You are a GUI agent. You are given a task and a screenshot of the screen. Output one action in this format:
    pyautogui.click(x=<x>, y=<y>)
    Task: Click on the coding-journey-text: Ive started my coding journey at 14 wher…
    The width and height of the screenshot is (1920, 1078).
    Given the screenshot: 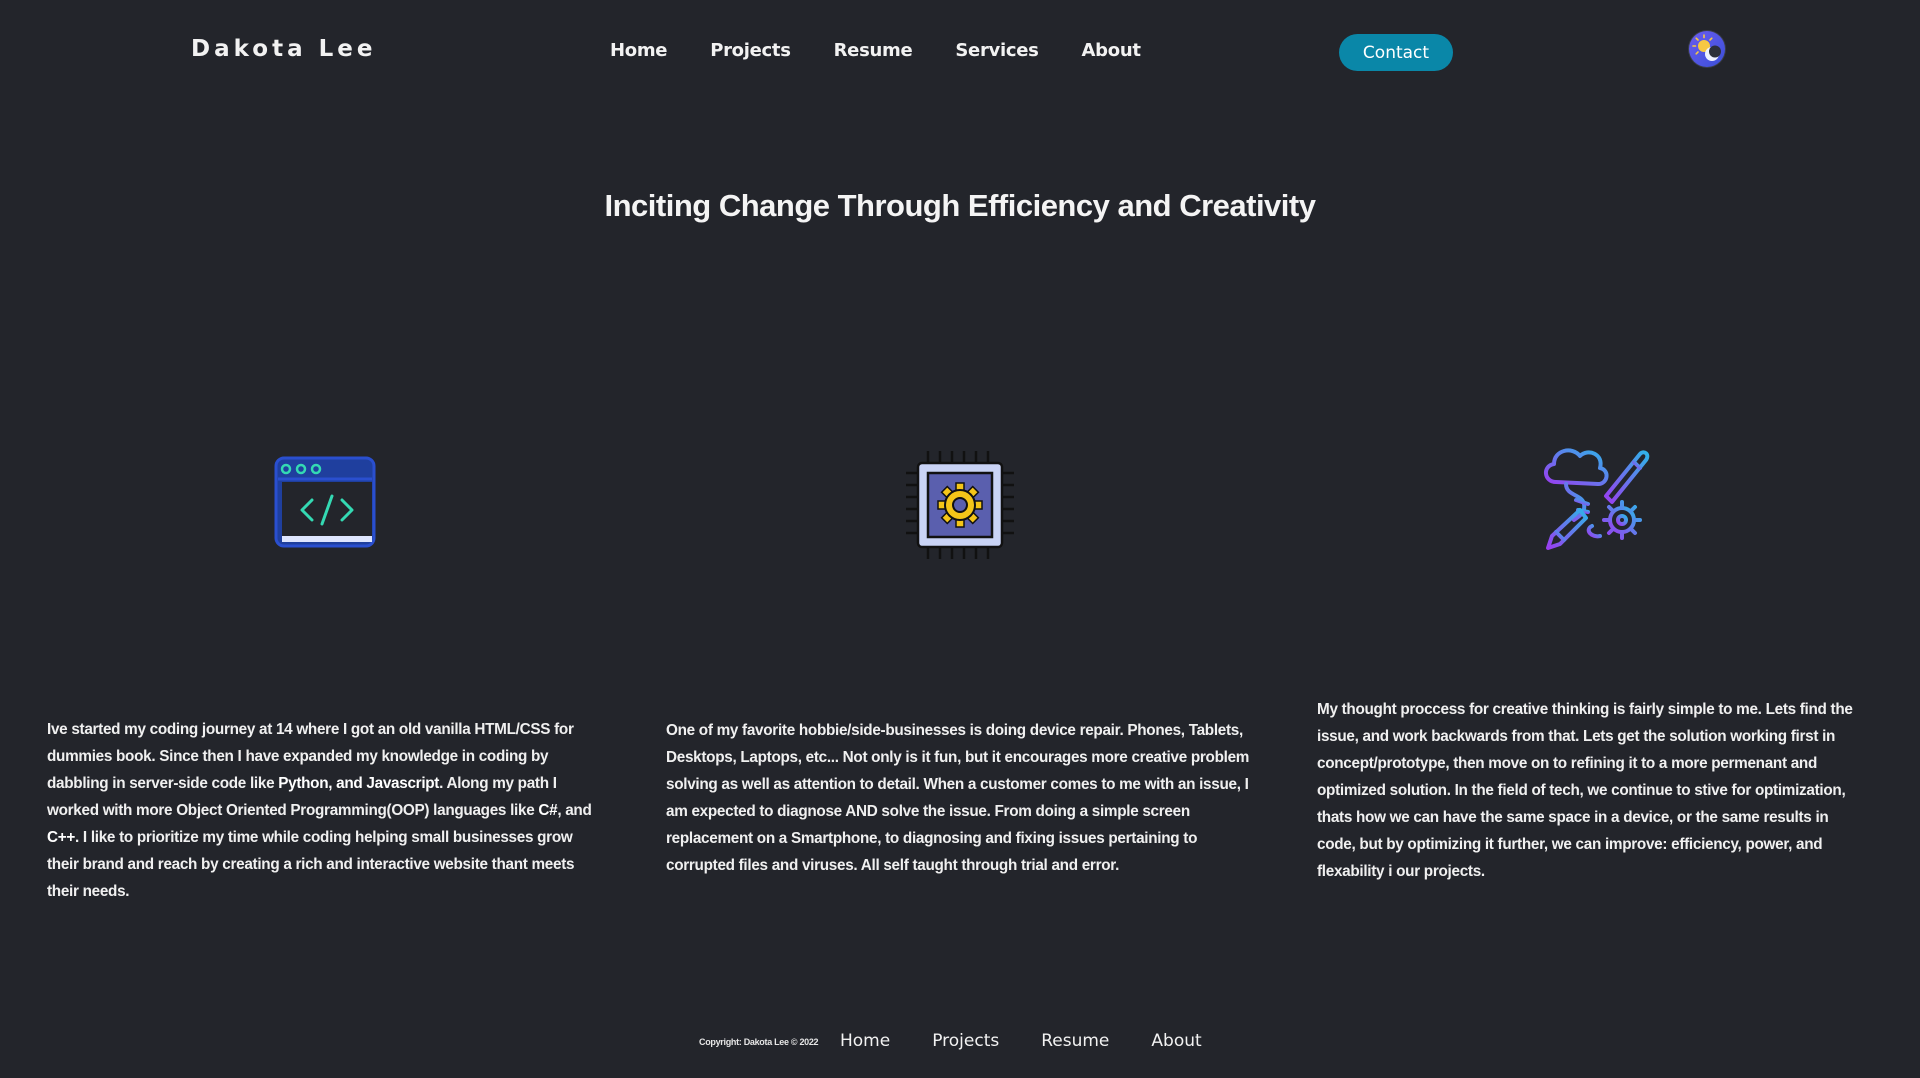 What is the action you would take?
    pyautogui.click(x=326, y=810)
    